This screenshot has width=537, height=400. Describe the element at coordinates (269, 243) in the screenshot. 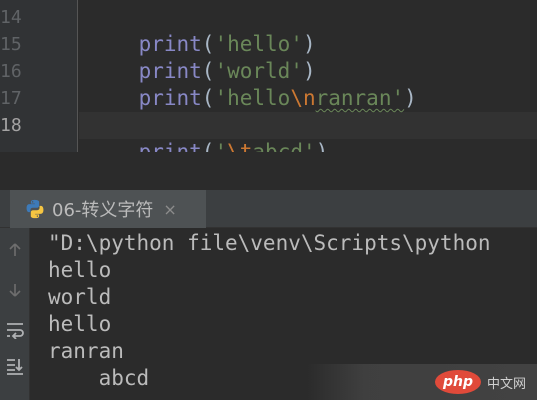

I see `console-line: "D:\python file\venv\Scripts\python` at that location.